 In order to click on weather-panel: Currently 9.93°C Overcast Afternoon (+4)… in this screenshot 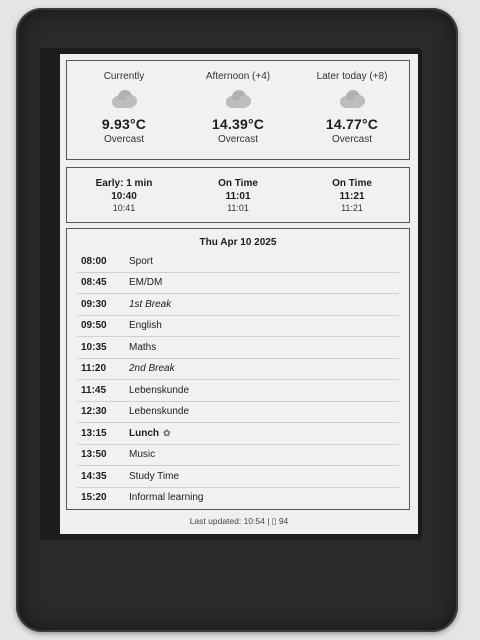, I will do `click(238, 110)`.